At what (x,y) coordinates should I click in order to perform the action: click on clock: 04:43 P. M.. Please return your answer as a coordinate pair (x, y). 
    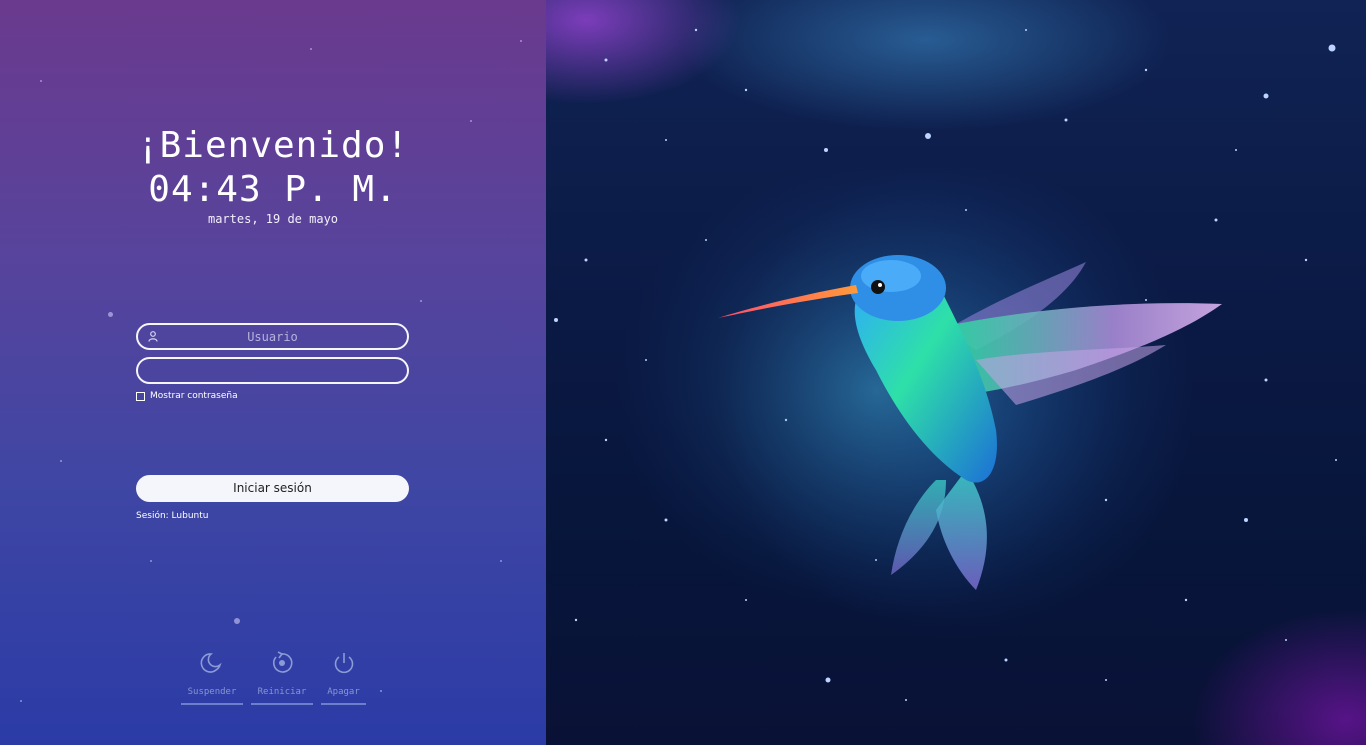
    Looking at the image, I should click on (273, 189).